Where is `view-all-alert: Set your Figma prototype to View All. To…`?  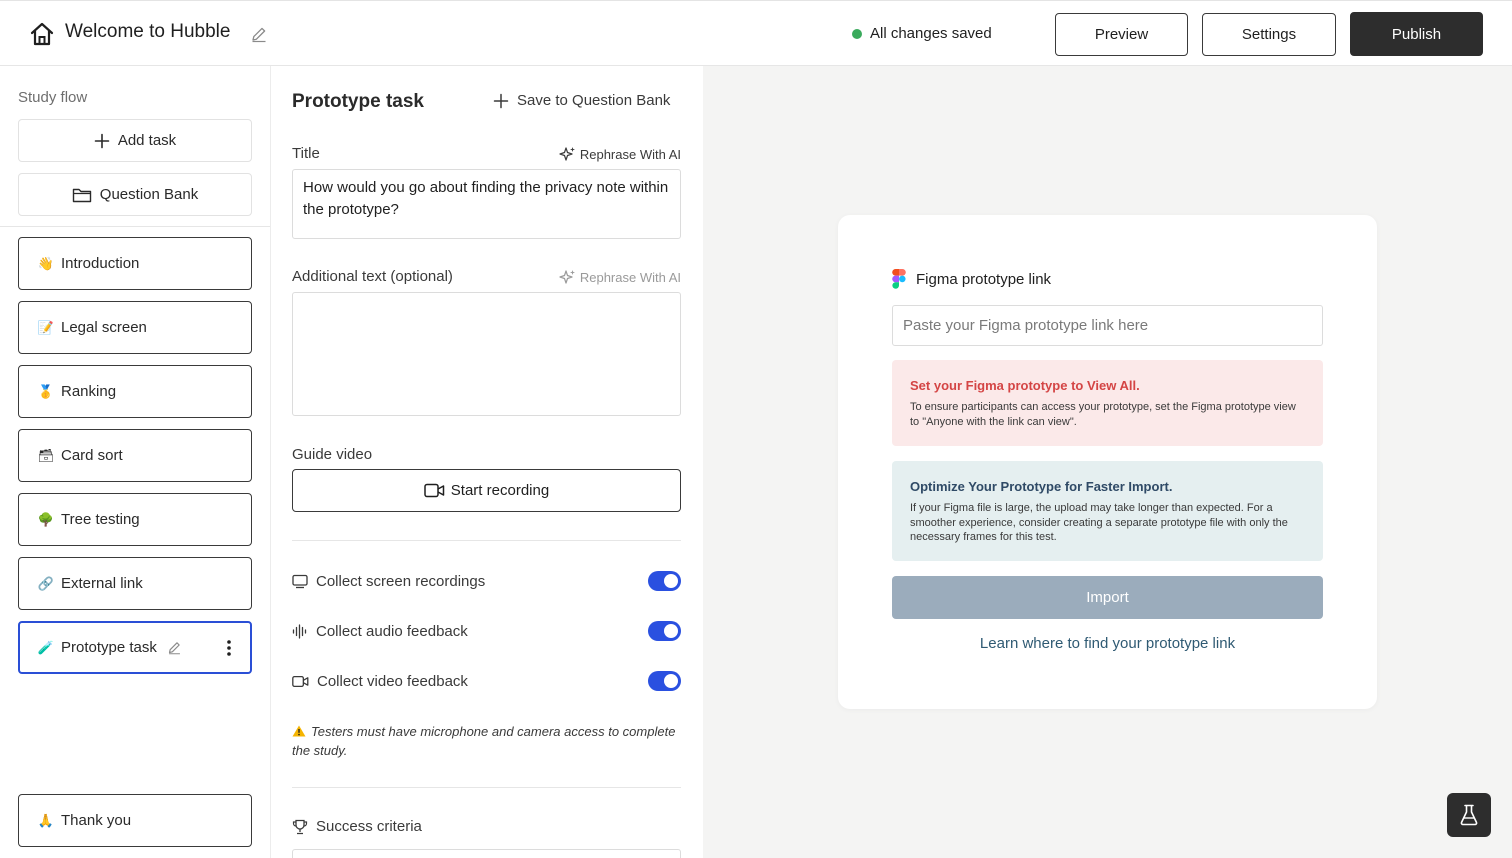
view-all-alert: Set your Figma prototype to View All. To… is located at coordinates (1107, 403).